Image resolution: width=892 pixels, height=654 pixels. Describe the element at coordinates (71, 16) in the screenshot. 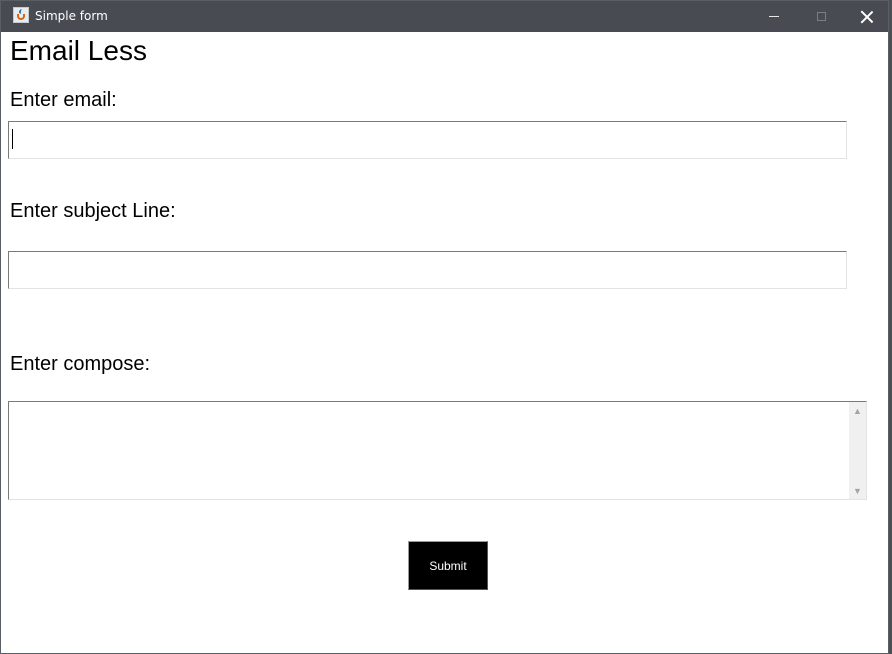

I see `window-title: Simple form` at that location.